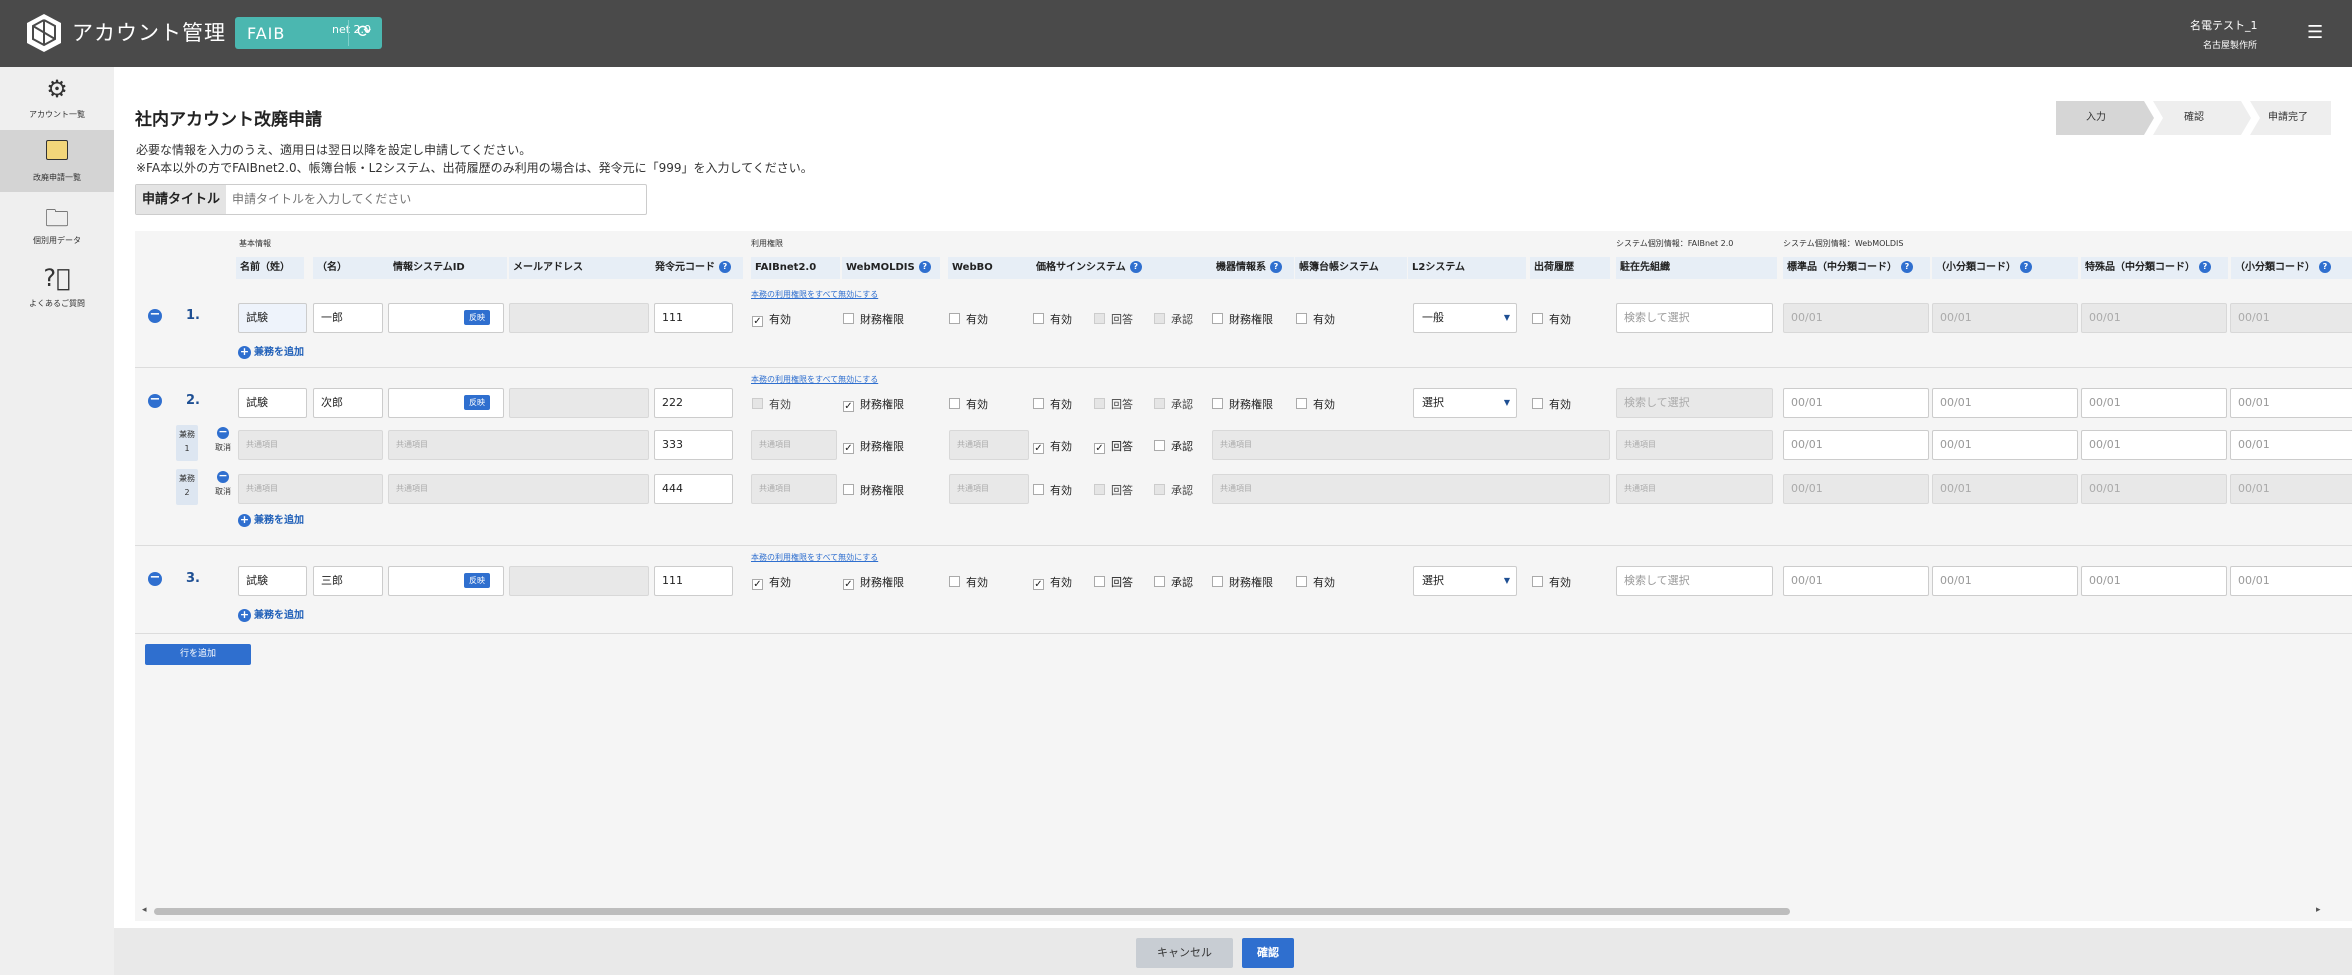 The height and width of the screenshot is (975, 2352). I want to click on horizontal-scrollbar: ◂ ▸, so click(1230, 911).